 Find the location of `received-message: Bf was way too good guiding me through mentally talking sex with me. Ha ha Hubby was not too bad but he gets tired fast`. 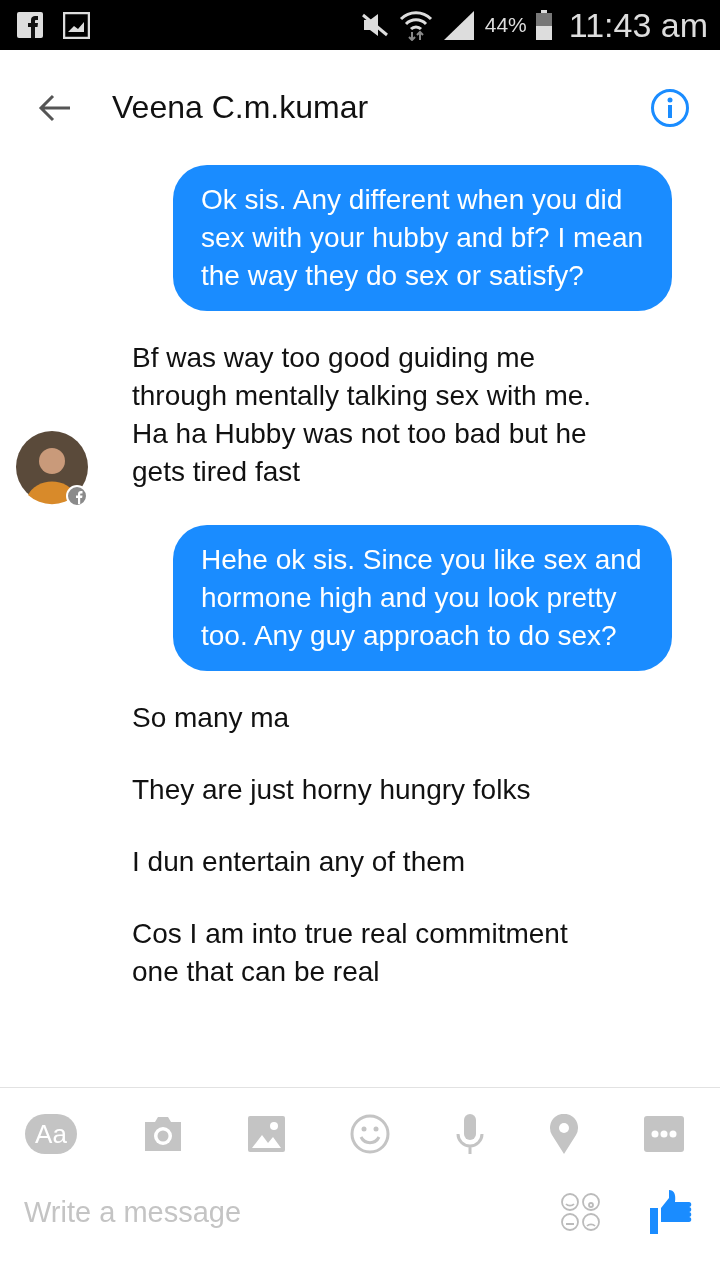

received-message: Bf was way too good guiding me through mentally talking sex with me. Ha ha Hubby was not too bad but he gets tired fast is located at coordinates (362, 415).